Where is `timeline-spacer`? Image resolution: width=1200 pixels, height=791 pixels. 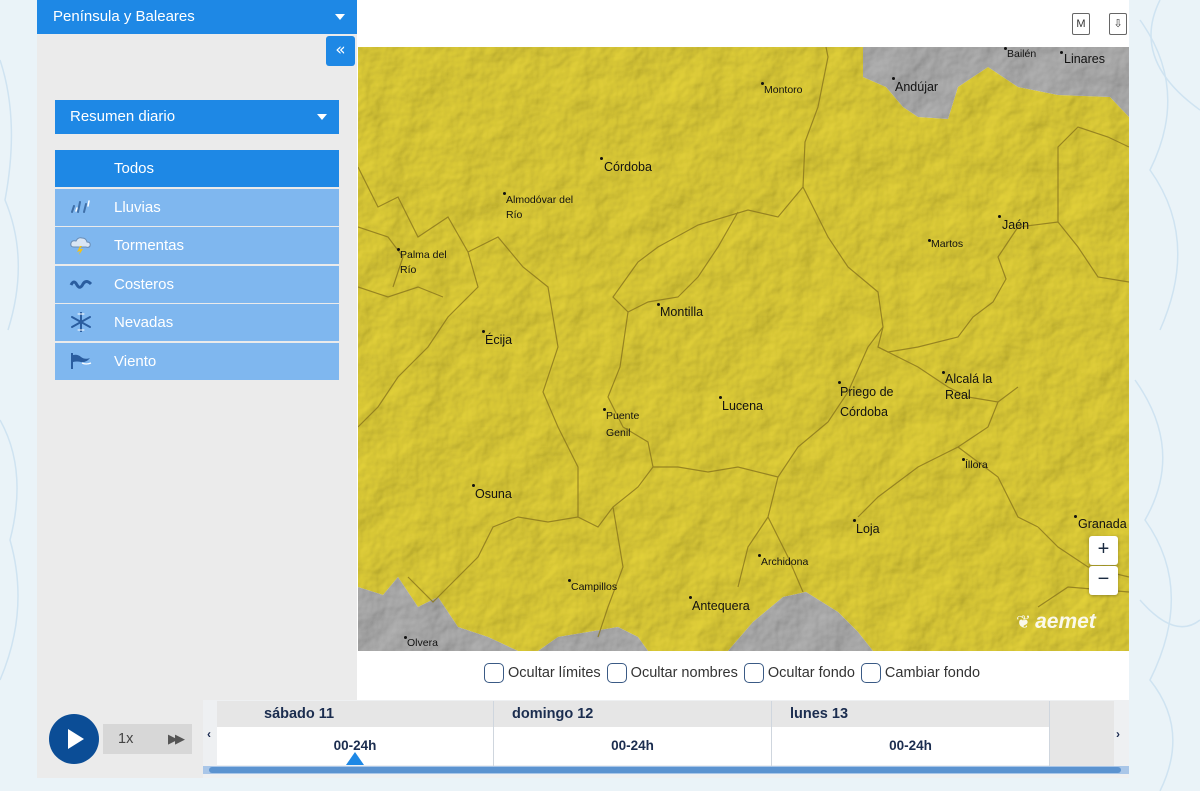 timeline-spacer is located at coordinates (1082, 733).